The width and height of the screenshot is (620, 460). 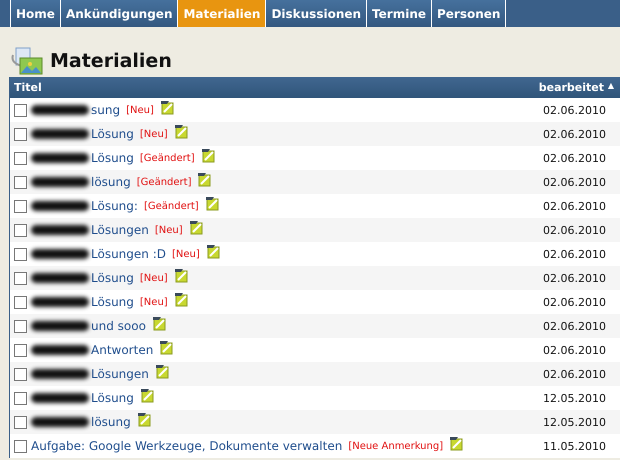 I want to click on material-link: Aufgabe: Google Werkzeuge, Dokumente verwalten, so click(x=186, y=446).